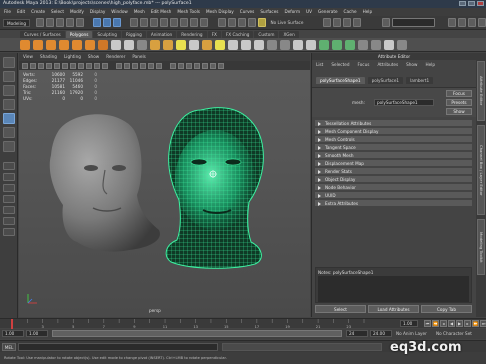 This screenshot has width=486, height=364. I want to click on close-icon, so click(480, 3).